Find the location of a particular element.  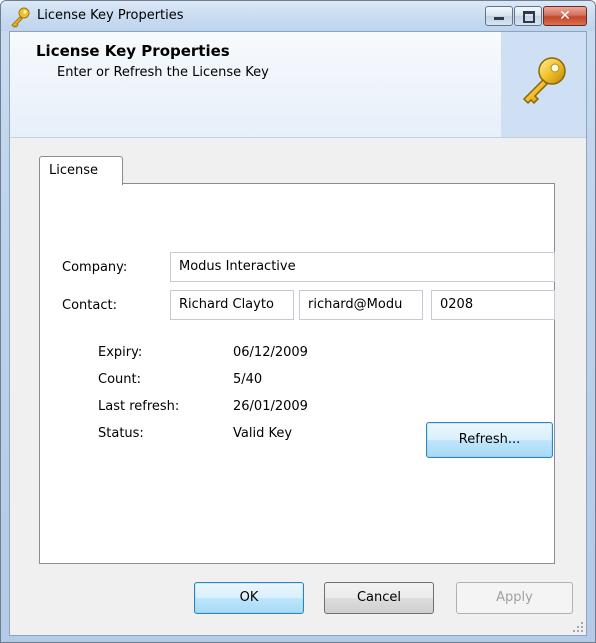

header-subtitle: Enter or Refresh the License Key is located at coordinates (163, 72).